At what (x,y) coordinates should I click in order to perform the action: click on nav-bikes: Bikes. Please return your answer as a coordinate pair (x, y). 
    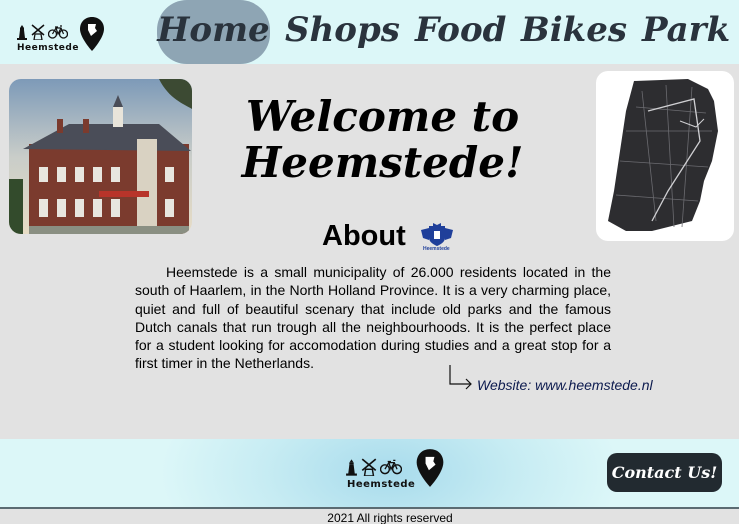
    Looking at the image, I should click on (574, 32).